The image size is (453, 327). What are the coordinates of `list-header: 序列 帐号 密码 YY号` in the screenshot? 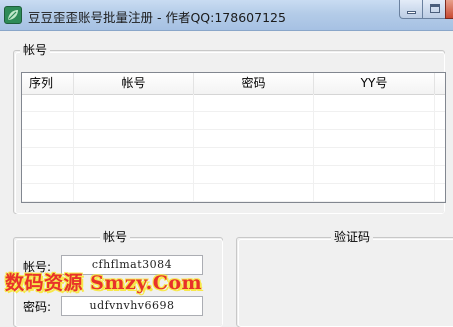 It's located at (233, 84).